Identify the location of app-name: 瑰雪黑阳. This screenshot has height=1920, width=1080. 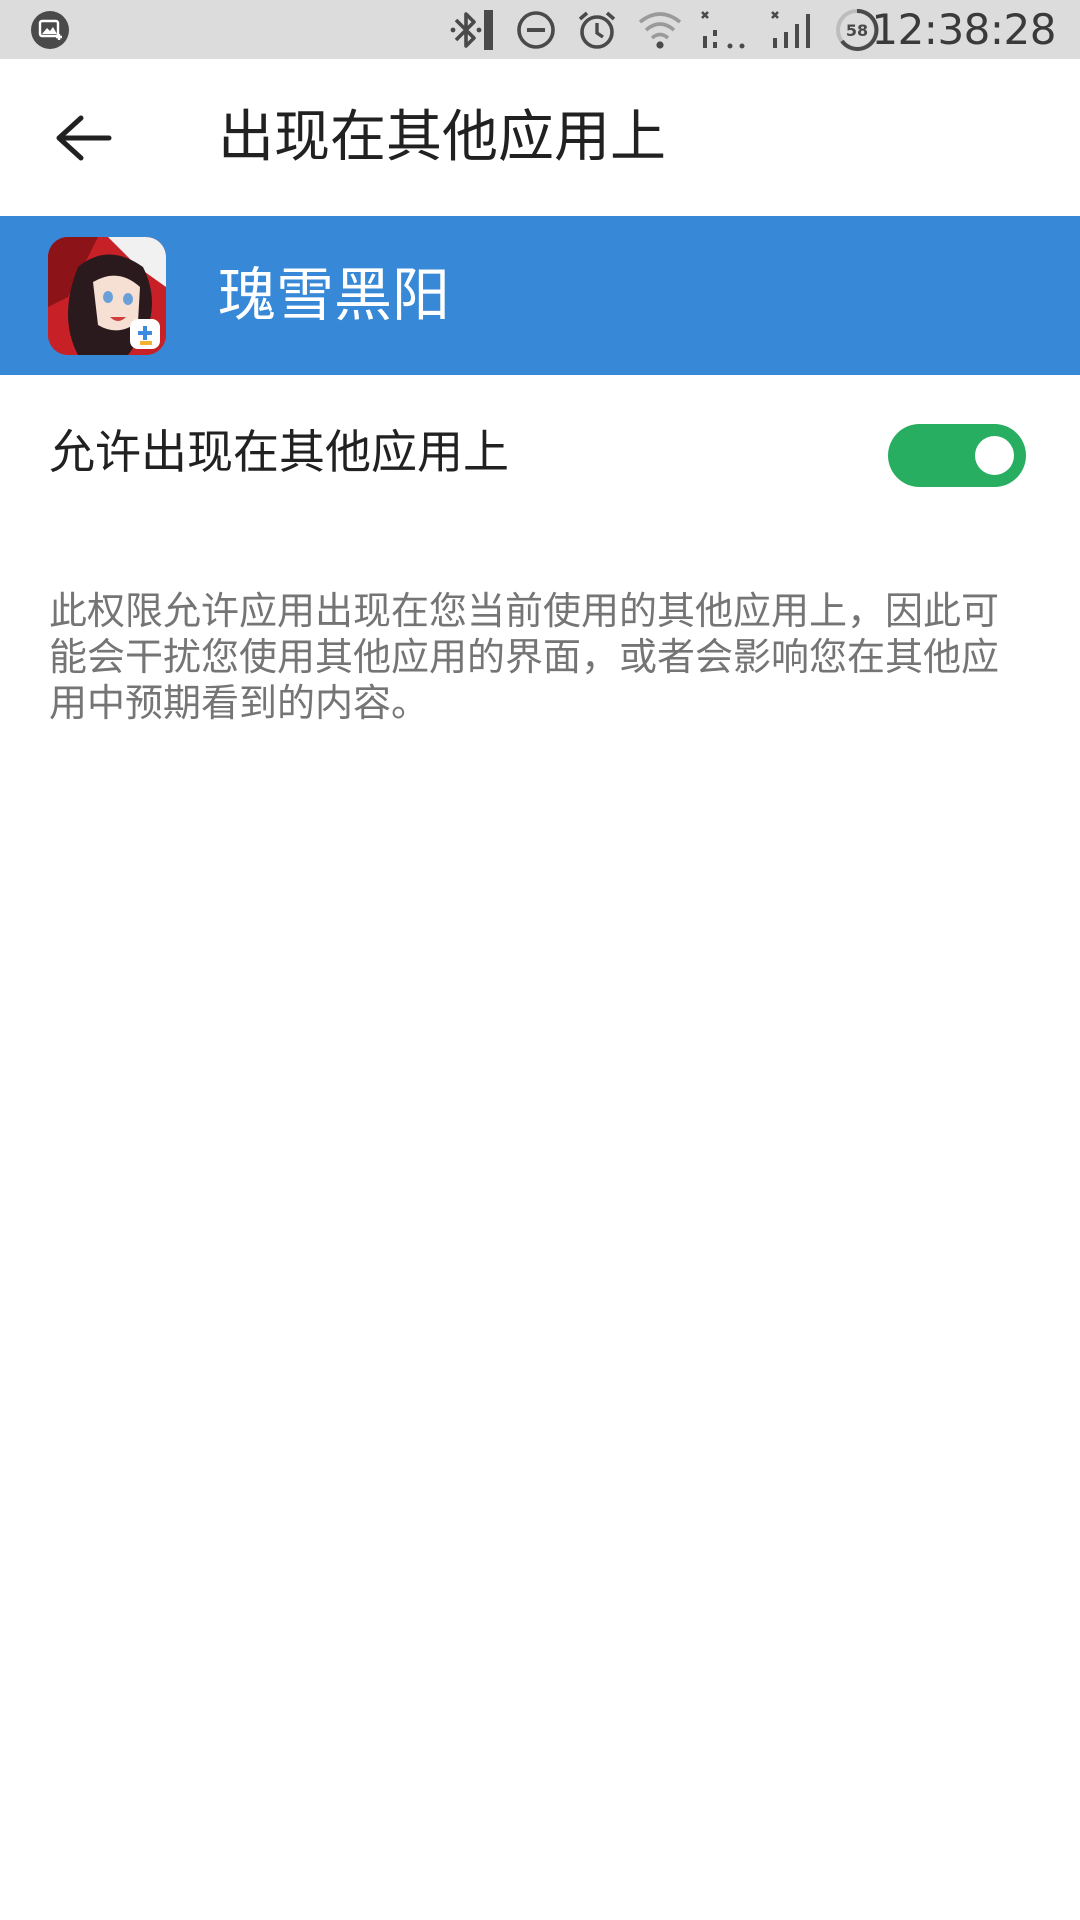
(334, 295).